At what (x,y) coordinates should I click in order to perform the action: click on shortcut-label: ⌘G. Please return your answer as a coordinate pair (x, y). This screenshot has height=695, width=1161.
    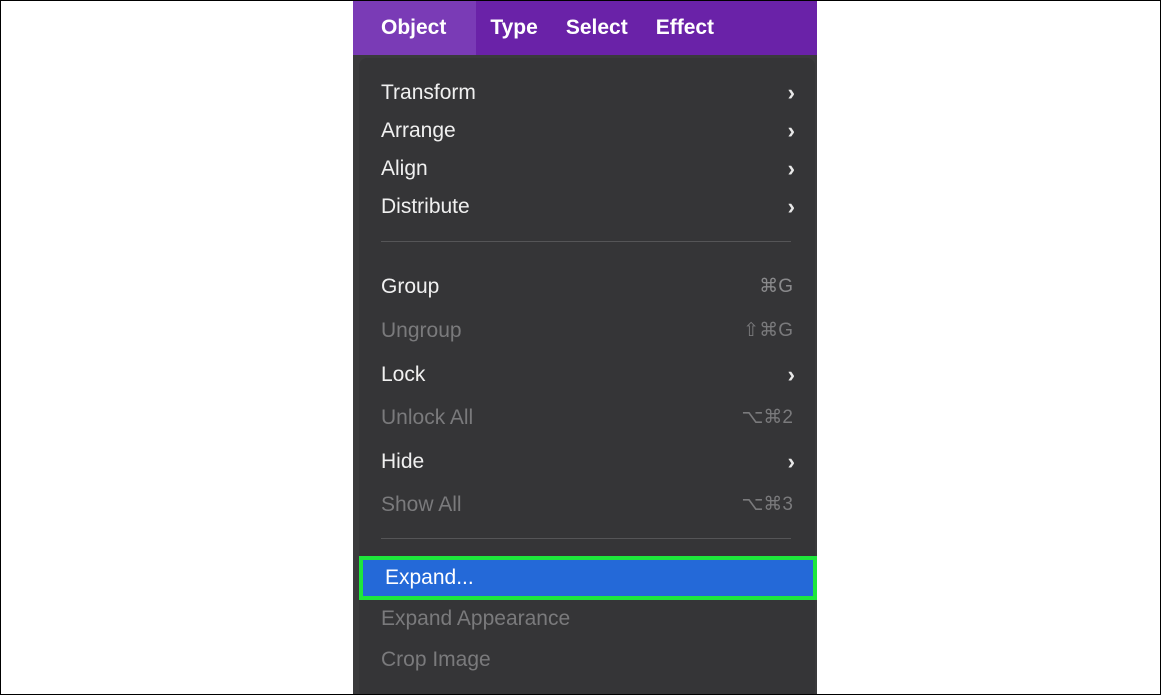
    Looking at the image, I should click on (776, 286).